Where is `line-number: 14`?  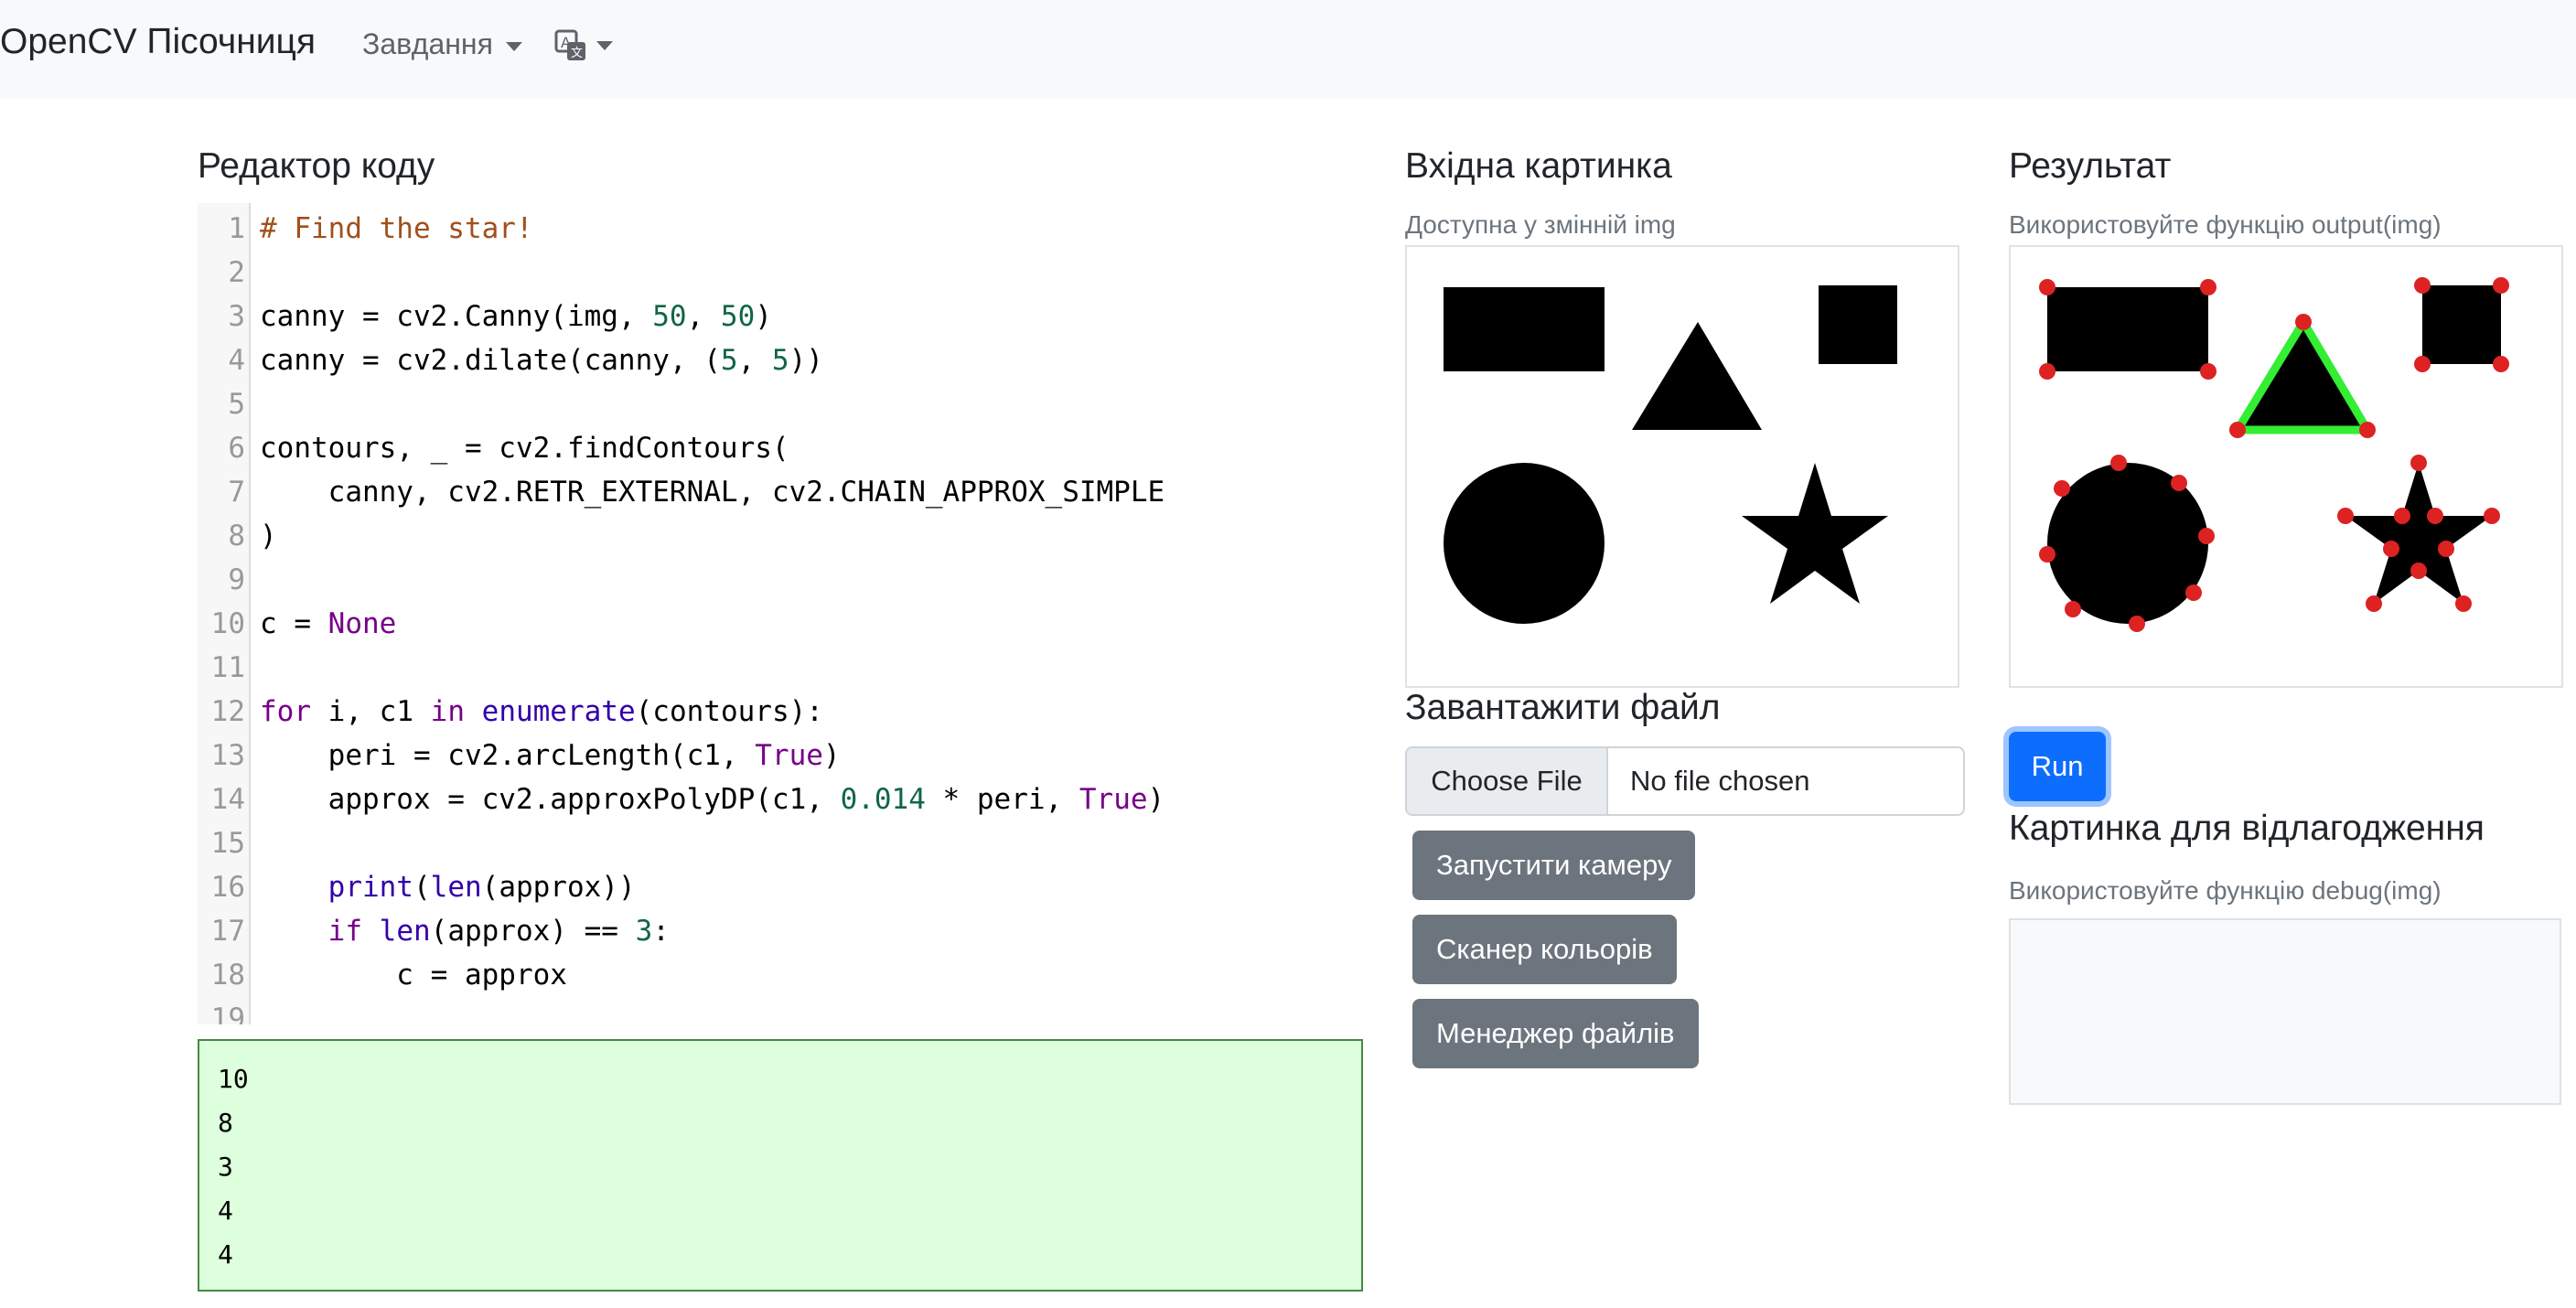 line-number: 14 is located at coordinates (228, 800).